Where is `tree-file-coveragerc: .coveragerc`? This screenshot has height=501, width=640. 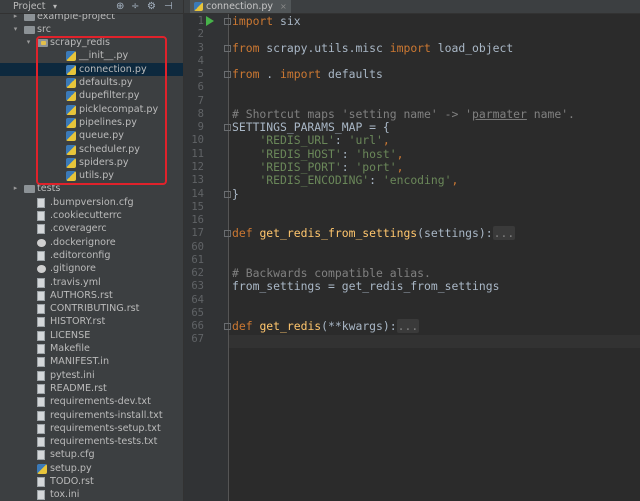
tree-file-coveragerc: .coveragerc is located at coordinates (91, 228).